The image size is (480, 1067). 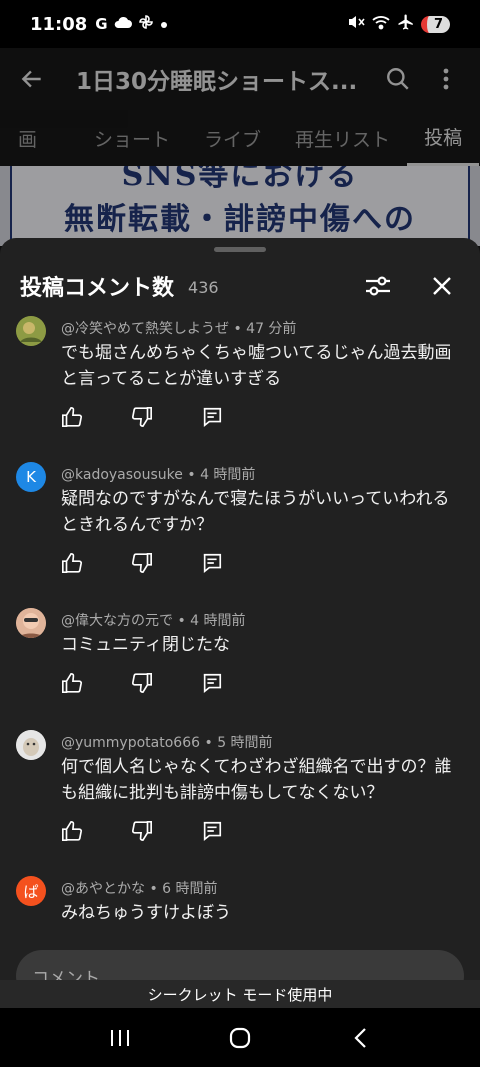 I want to click on filter-icon, so click(x=378, y=286).